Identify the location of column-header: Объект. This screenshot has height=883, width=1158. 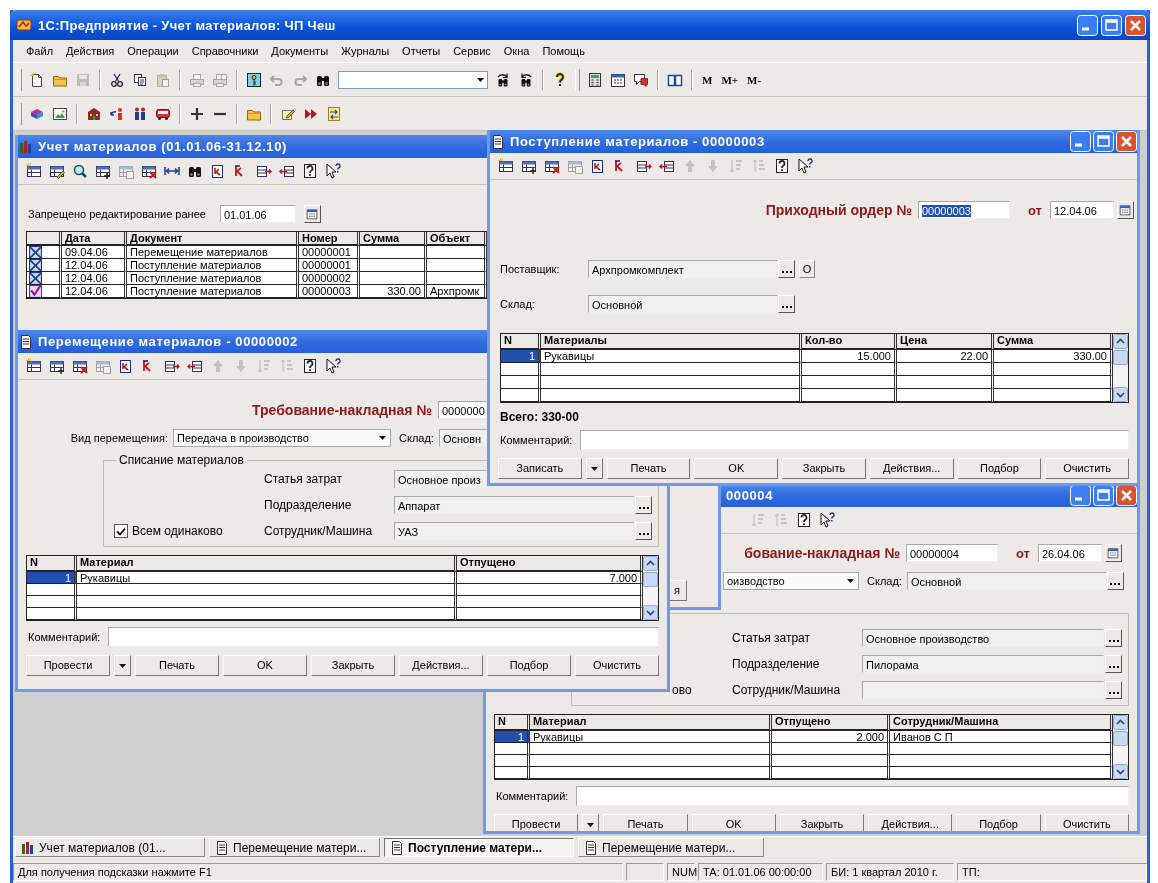
(457, 239).